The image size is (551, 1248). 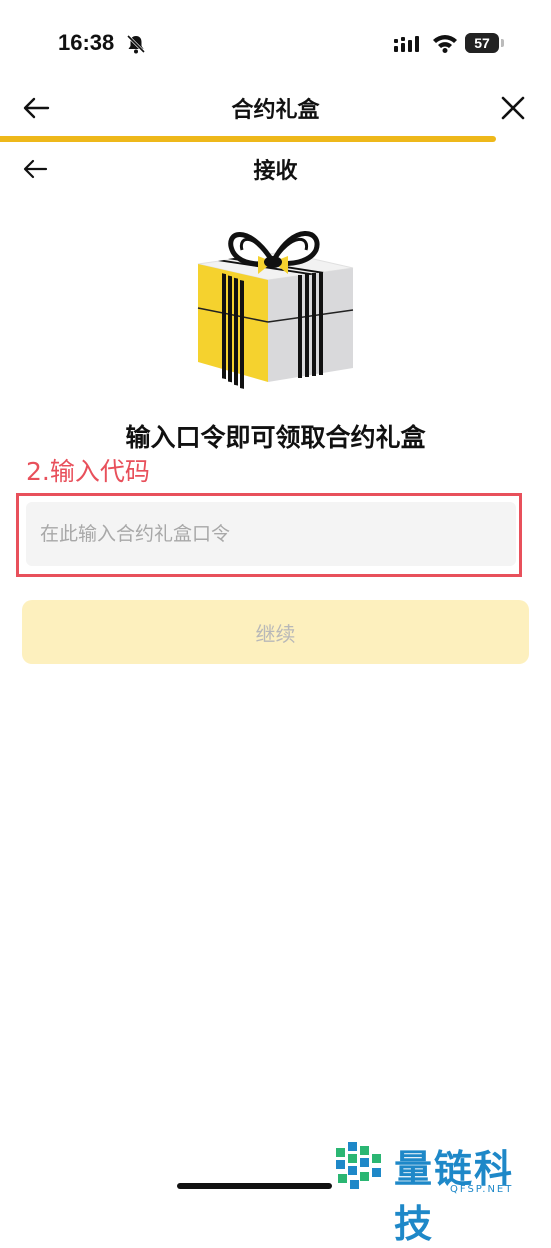 What do you see at coordinates (445, 45) in the screenshot?
I see `wifi-icon` at bounding box center [445, 45].